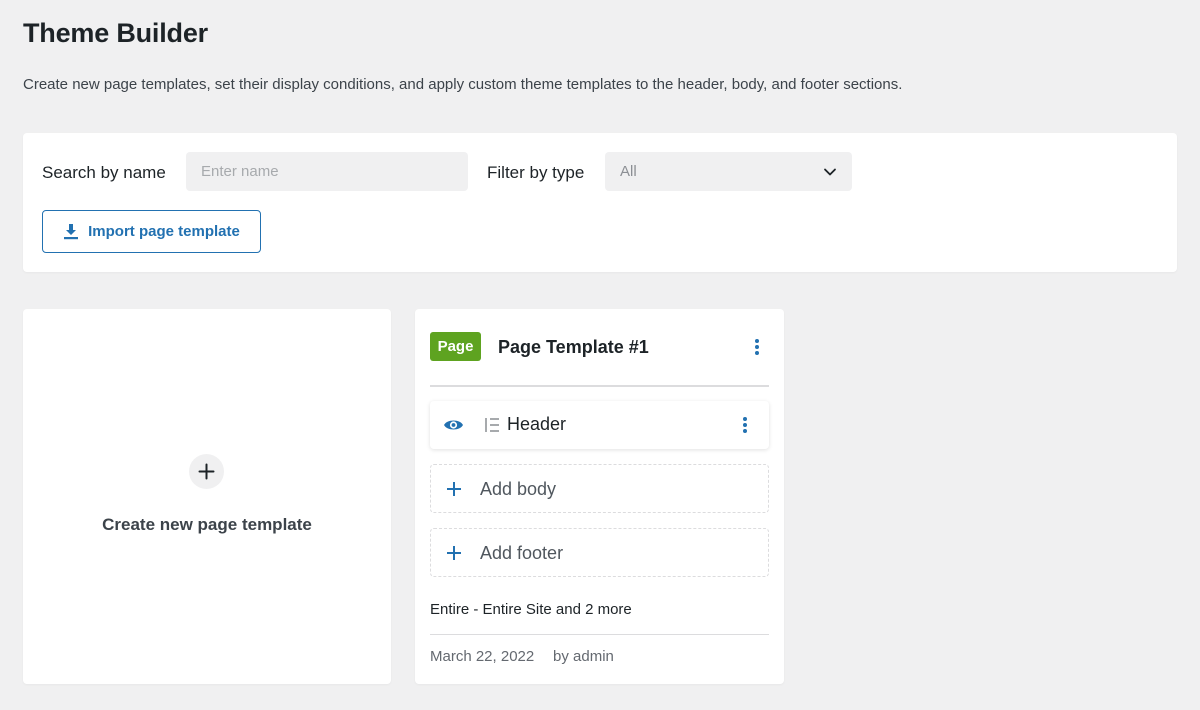  What do you see at coordinates (455, 346) in the screenshot?
I see `template-type-badge: Page` at bounding box center [455, 346].